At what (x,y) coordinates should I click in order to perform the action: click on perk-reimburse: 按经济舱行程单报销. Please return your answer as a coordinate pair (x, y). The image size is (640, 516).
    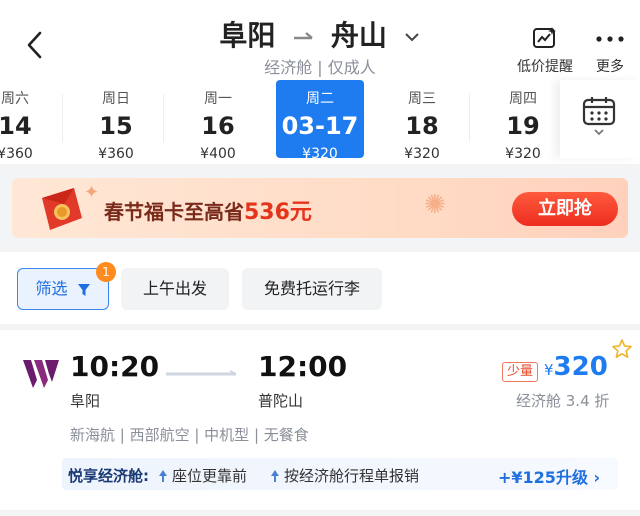
    Looking at the image, I should click on (344, 475).